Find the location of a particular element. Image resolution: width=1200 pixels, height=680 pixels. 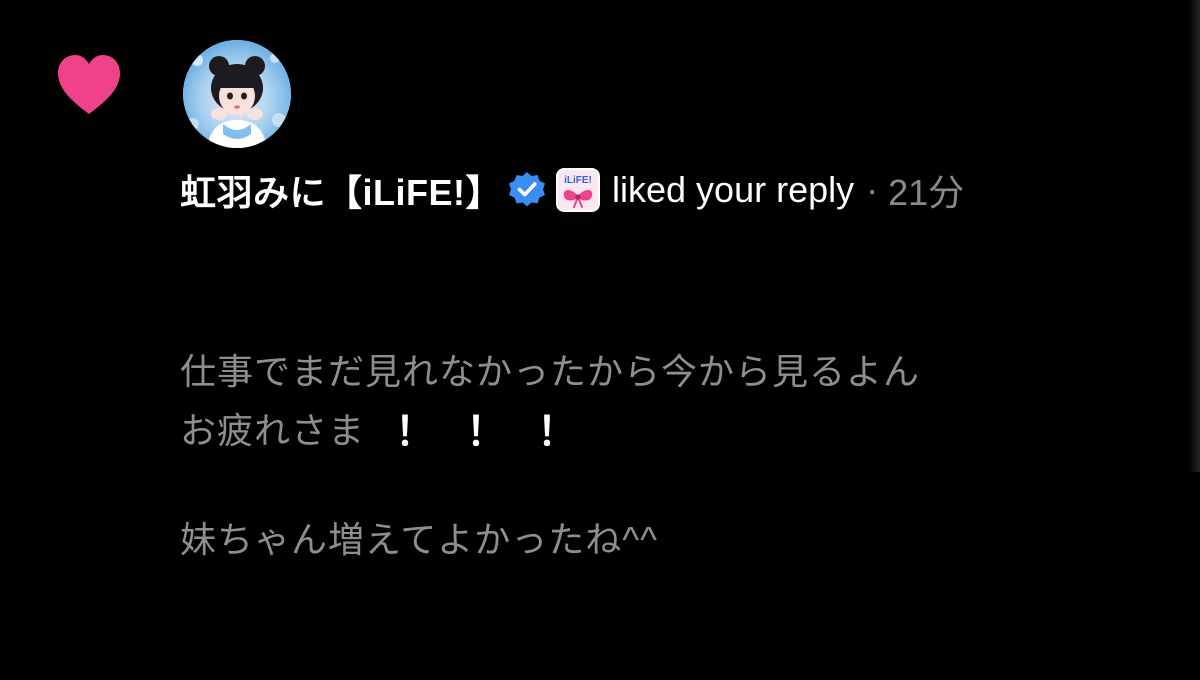

reply-text-line: 仕事でまだ見れなかったから今から見るよん is located at coordinates (550, 371).